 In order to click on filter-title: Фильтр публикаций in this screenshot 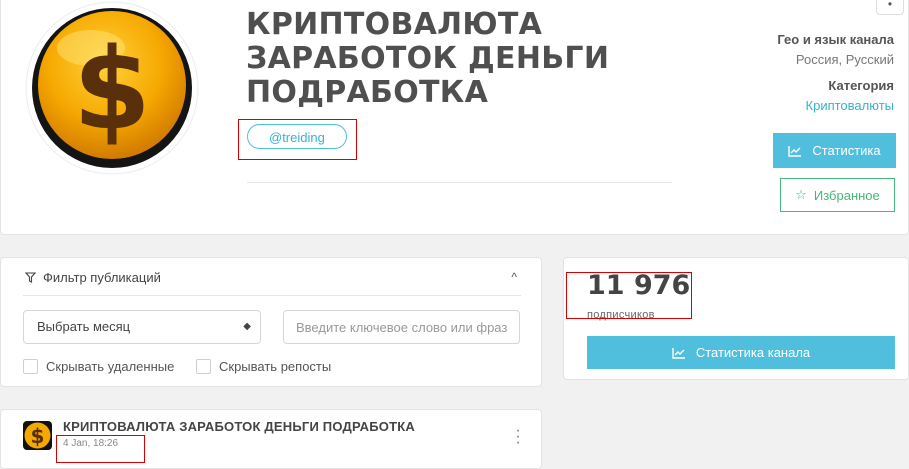, I will do `click(102, 277)`.